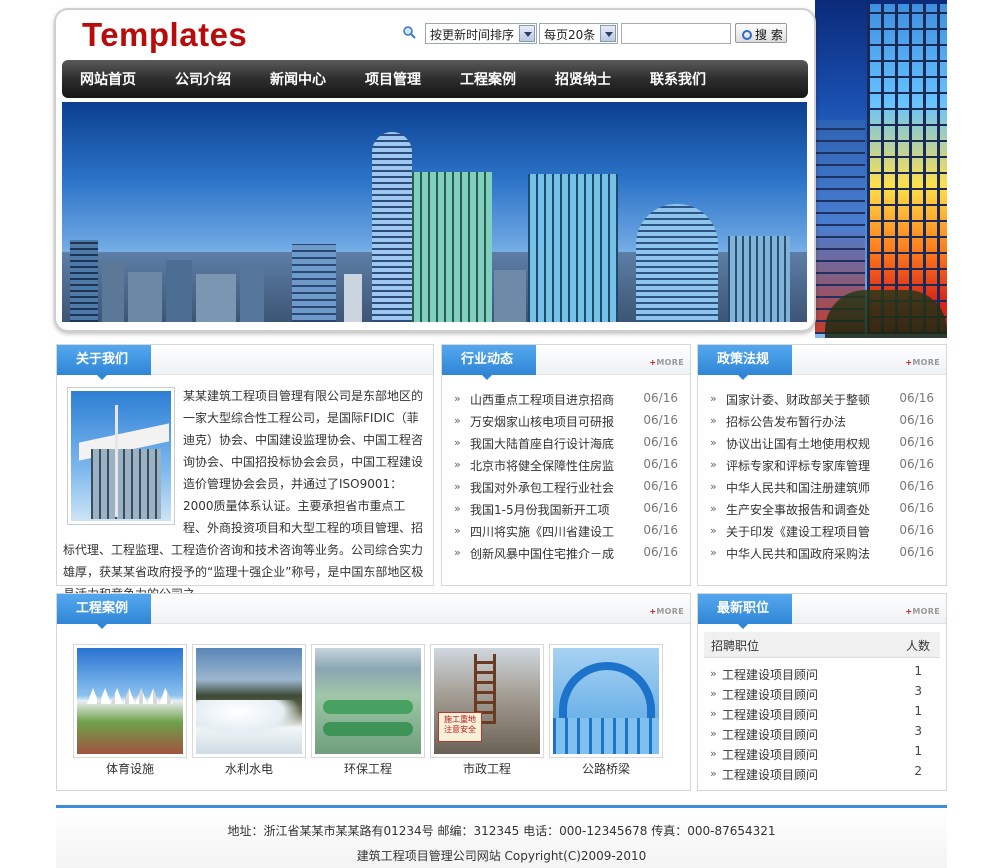 The image size is (995, 868). I want to click on list-item: » 北京市将健全保障性住房监 06/16, so click(566, 466).